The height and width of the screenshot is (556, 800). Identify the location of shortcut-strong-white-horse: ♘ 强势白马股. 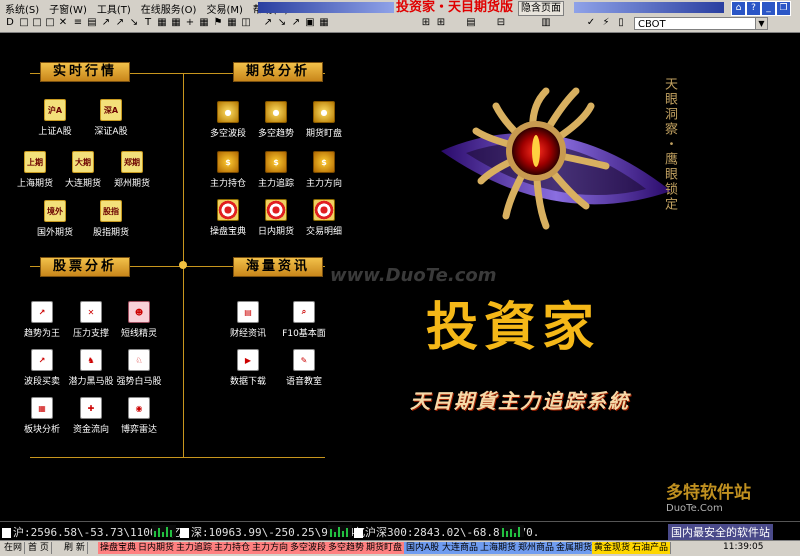
(139, 368).